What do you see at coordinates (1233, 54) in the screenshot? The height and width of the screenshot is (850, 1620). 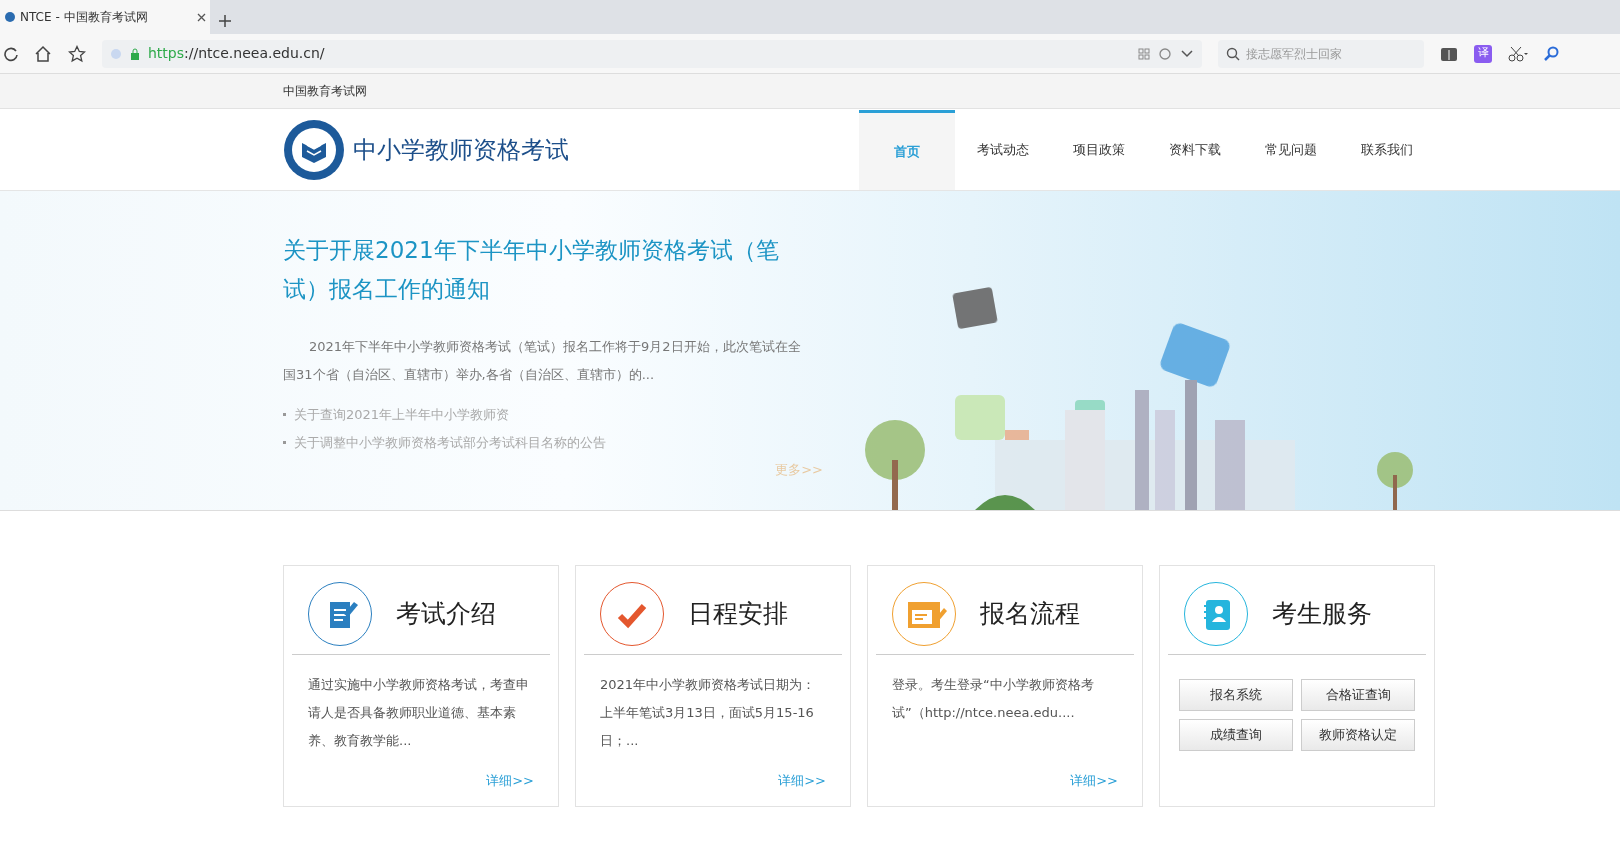 I see `search-icon` at bounding box center [1233, 54].